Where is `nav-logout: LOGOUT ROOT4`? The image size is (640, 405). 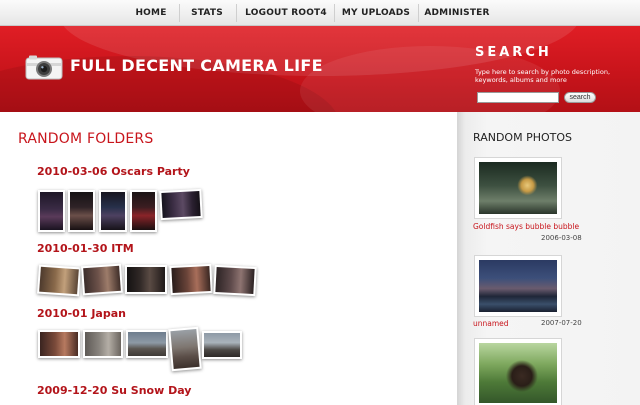 nav-logout: LOGOUT ROOT4 is located at coordinates (286, 13).